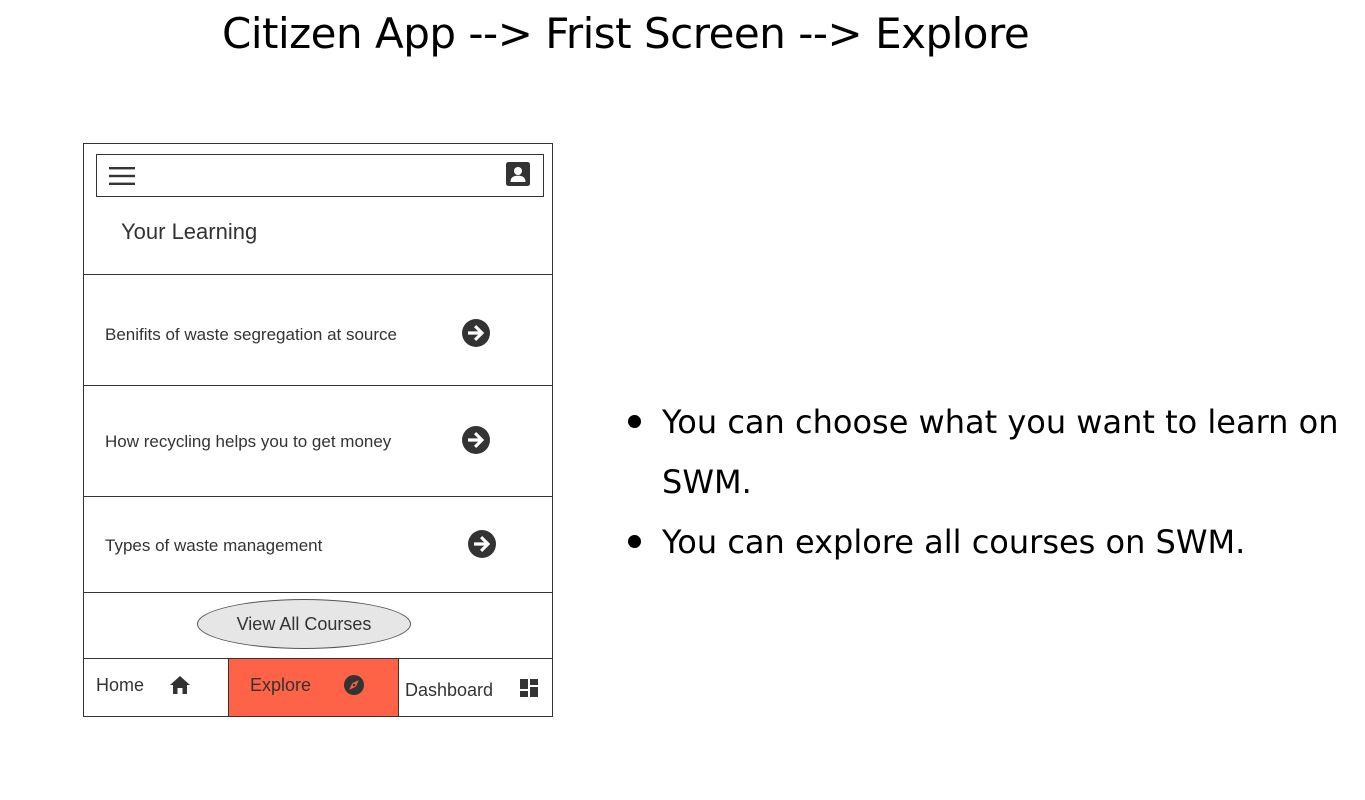  I want to click on course-label: Benifits of waste segregation at source, so click(251, 334).